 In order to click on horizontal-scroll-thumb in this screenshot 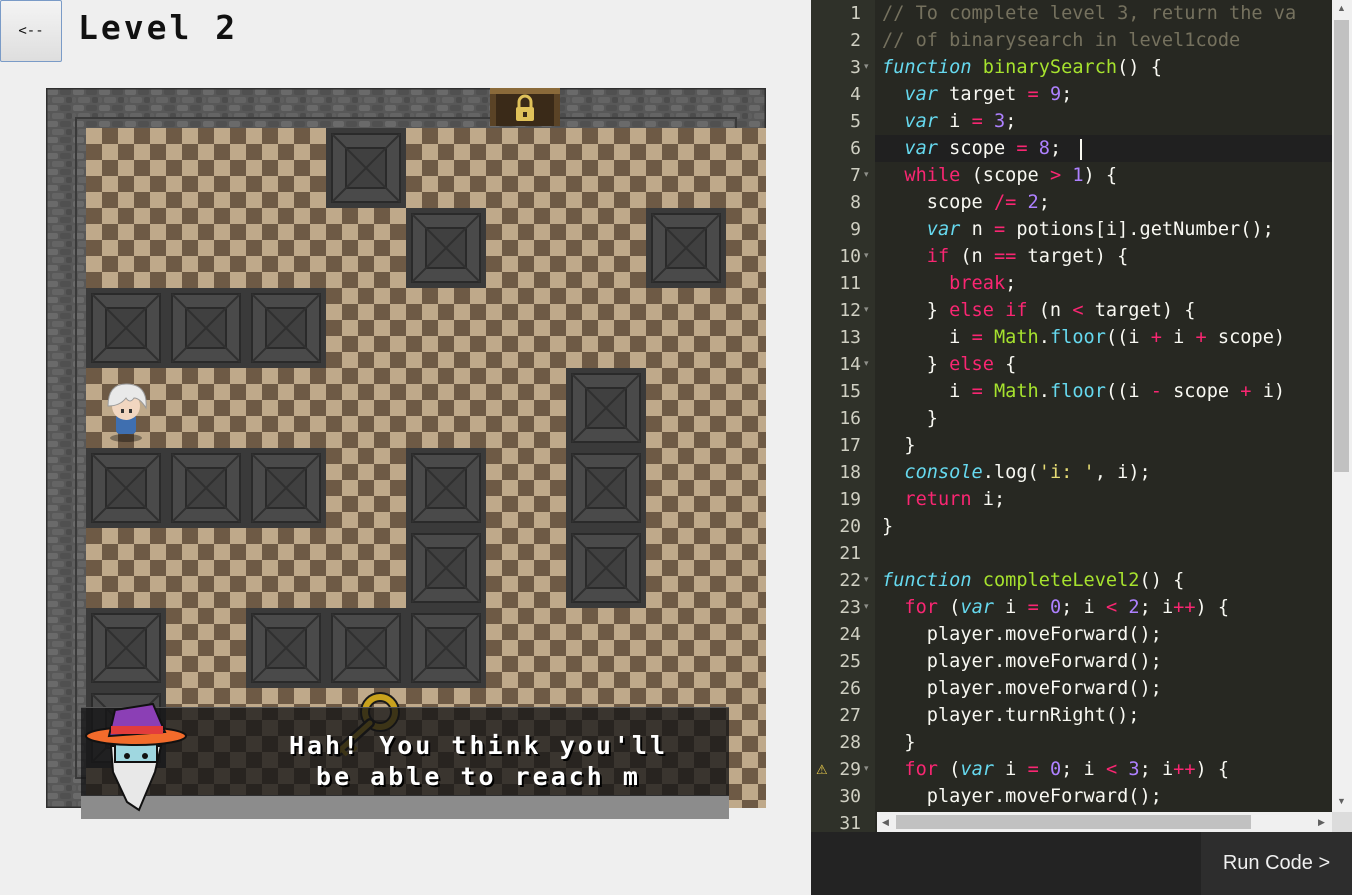, I will do `click(1073, 822)`.